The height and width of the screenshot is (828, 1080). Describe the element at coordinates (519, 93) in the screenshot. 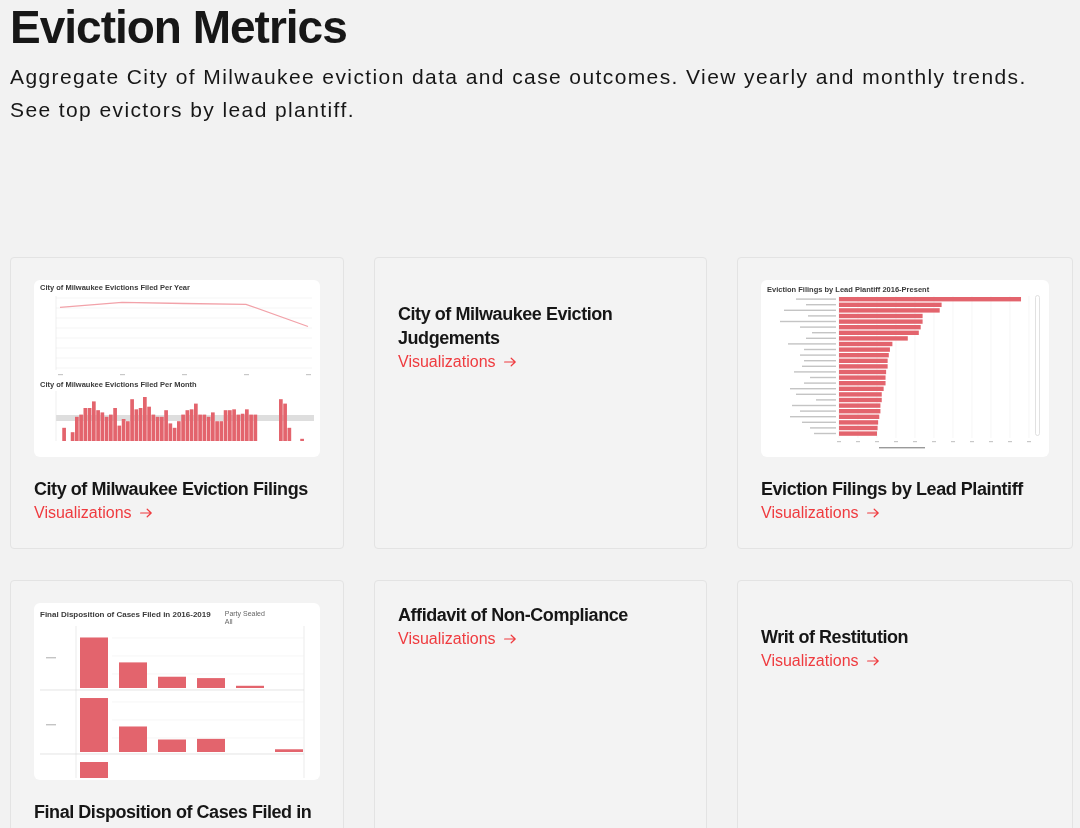

I see `page-description: Aggregate City of Milwaukee eviction data and case outcomes. View yearly and monthly trends. See top evictors by lead plantiff.` at that location.